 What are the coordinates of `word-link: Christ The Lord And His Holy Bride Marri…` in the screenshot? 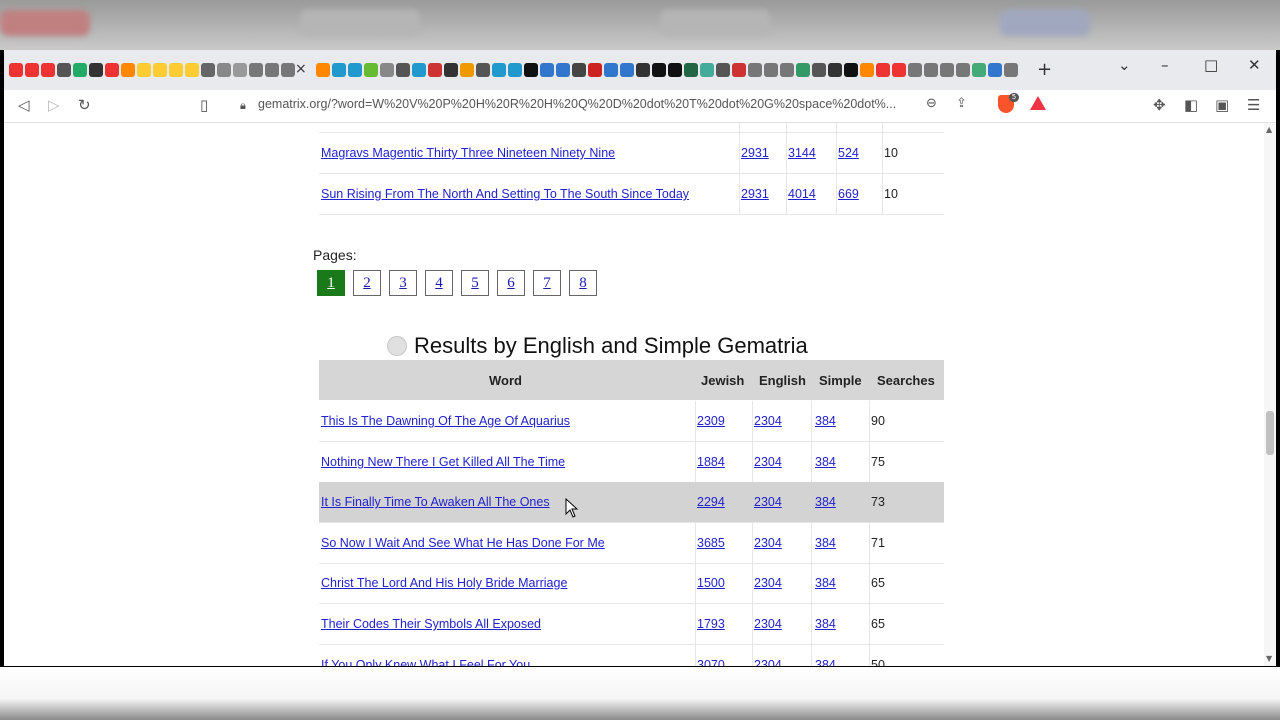 It's located at (444, 583).